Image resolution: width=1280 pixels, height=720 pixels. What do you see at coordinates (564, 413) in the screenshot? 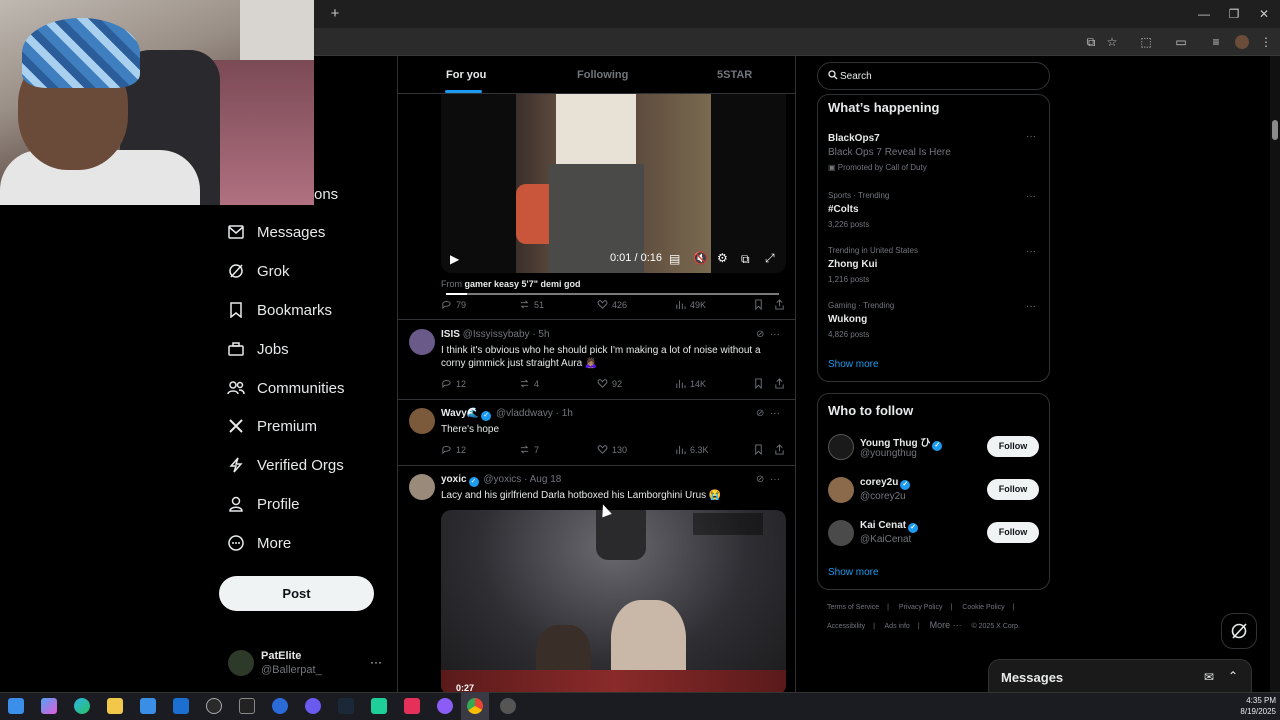
I see `tweet-time: · 1h` at bounding box center [564, 413].